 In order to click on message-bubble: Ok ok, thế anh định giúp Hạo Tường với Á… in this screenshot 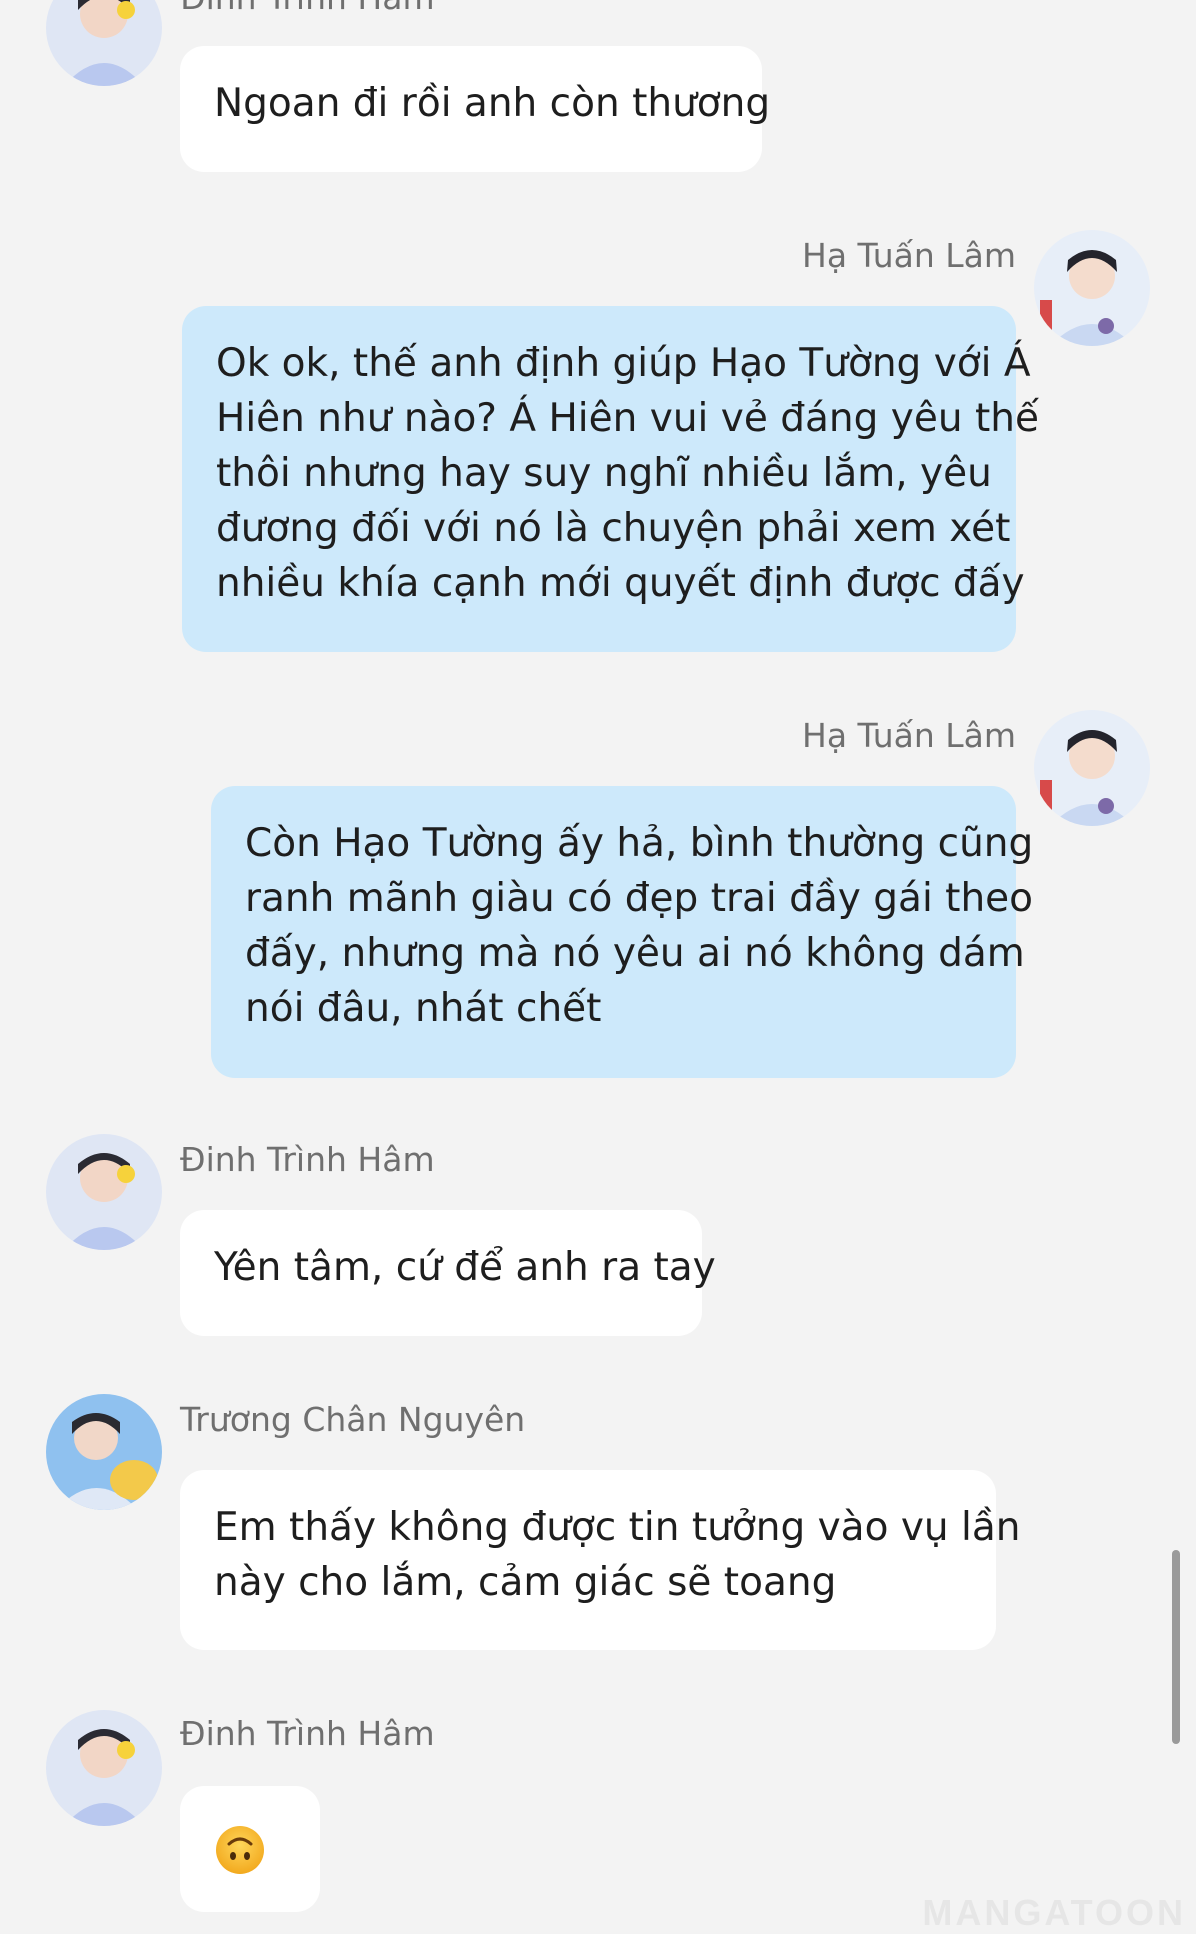, I will do `click(610, 479)`.